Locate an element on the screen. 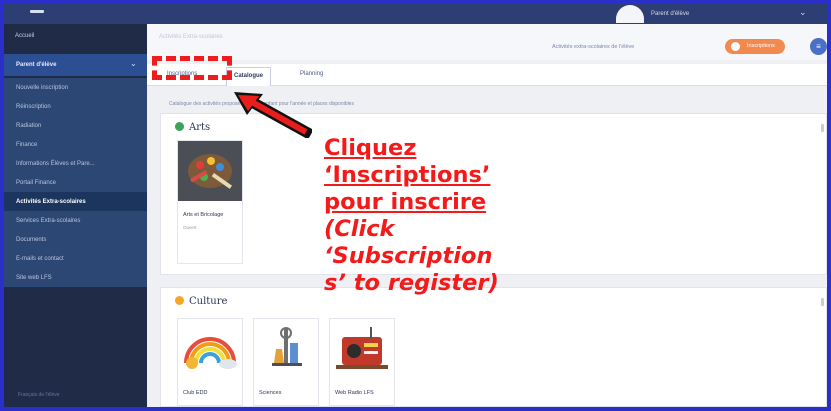 This screenshot has height=411, width=831. activity-card-label: Club EDD is located at coordinates (195, 393).